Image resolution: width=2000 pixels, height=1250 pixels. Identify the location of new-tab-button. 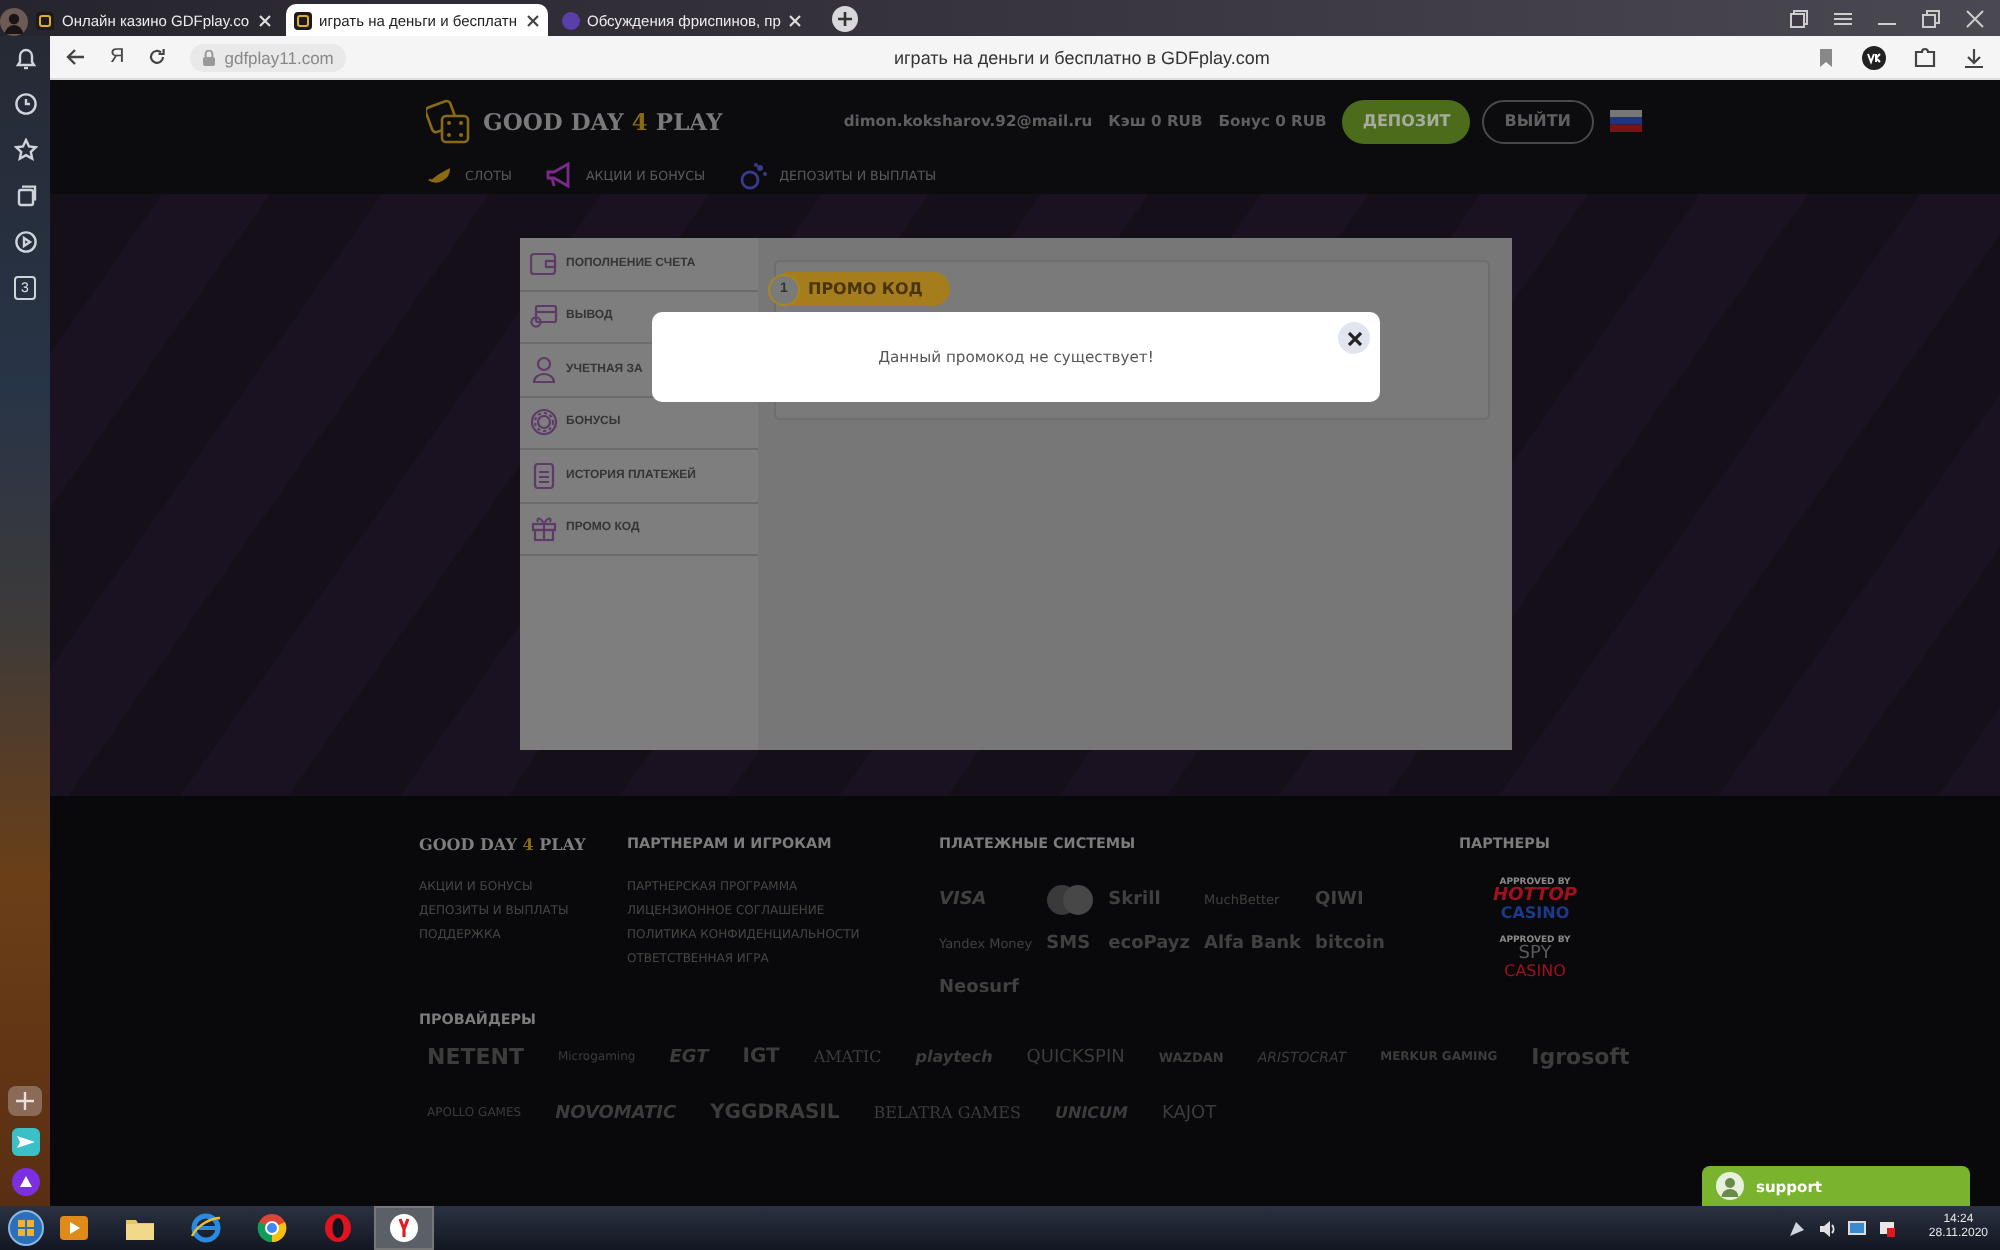
(845, 19).